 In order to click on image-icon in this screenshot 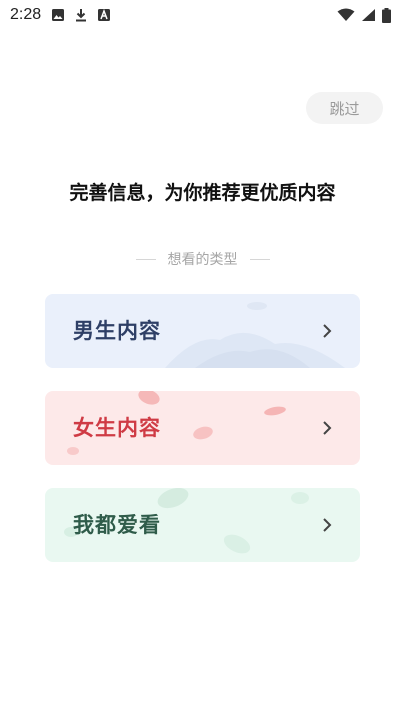, I will do `click(58, 15)`.